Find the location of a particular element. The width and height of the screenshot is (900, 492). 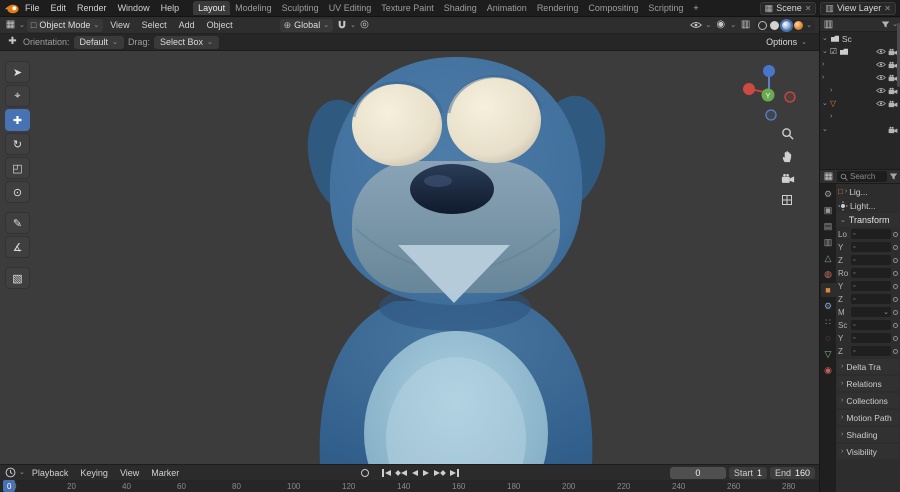

overlays-icon: ◉ is located at coordinates (720, 25).